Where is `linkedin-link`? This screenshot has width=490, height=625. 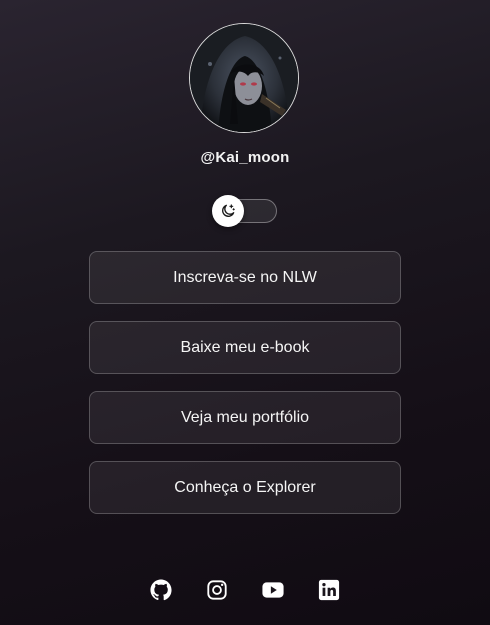 linkedin-link is located at coordinates (329, 590).